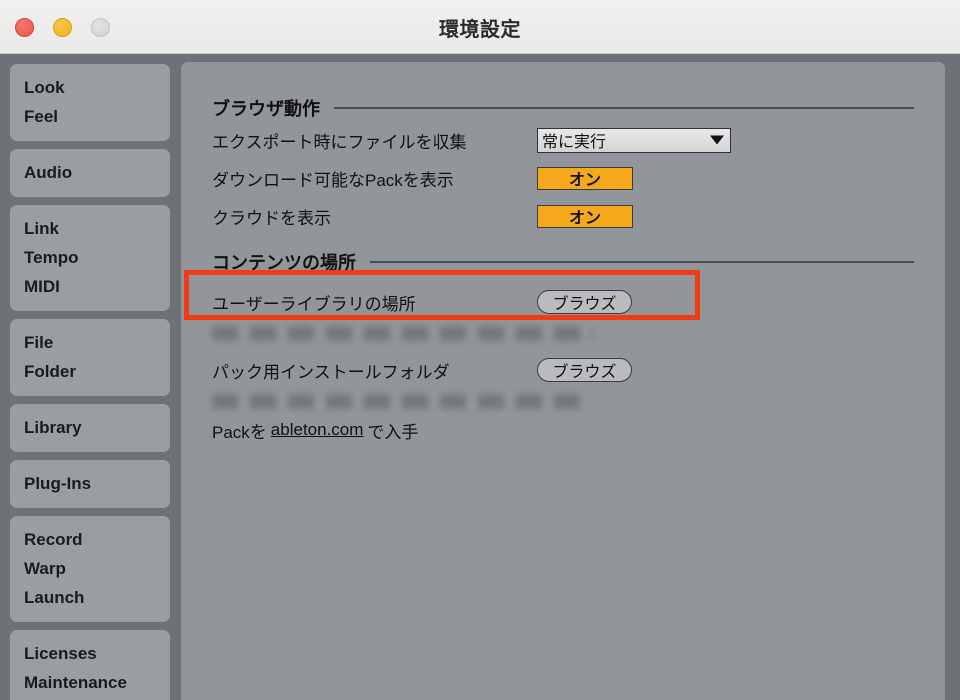 The height and width of the screenshot is (700, 960). What do you see at coordinates (339, 142) in the screenshot?
I see `row-label: エクスポート時にファイルを収集` at bounding box center [339, 142].